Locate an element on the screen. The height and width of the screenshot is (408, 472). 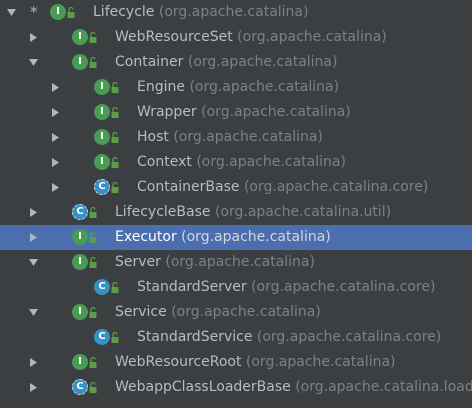
tree-row: I Engine (org.apache.catalina) is located at coordinates (236, 87).